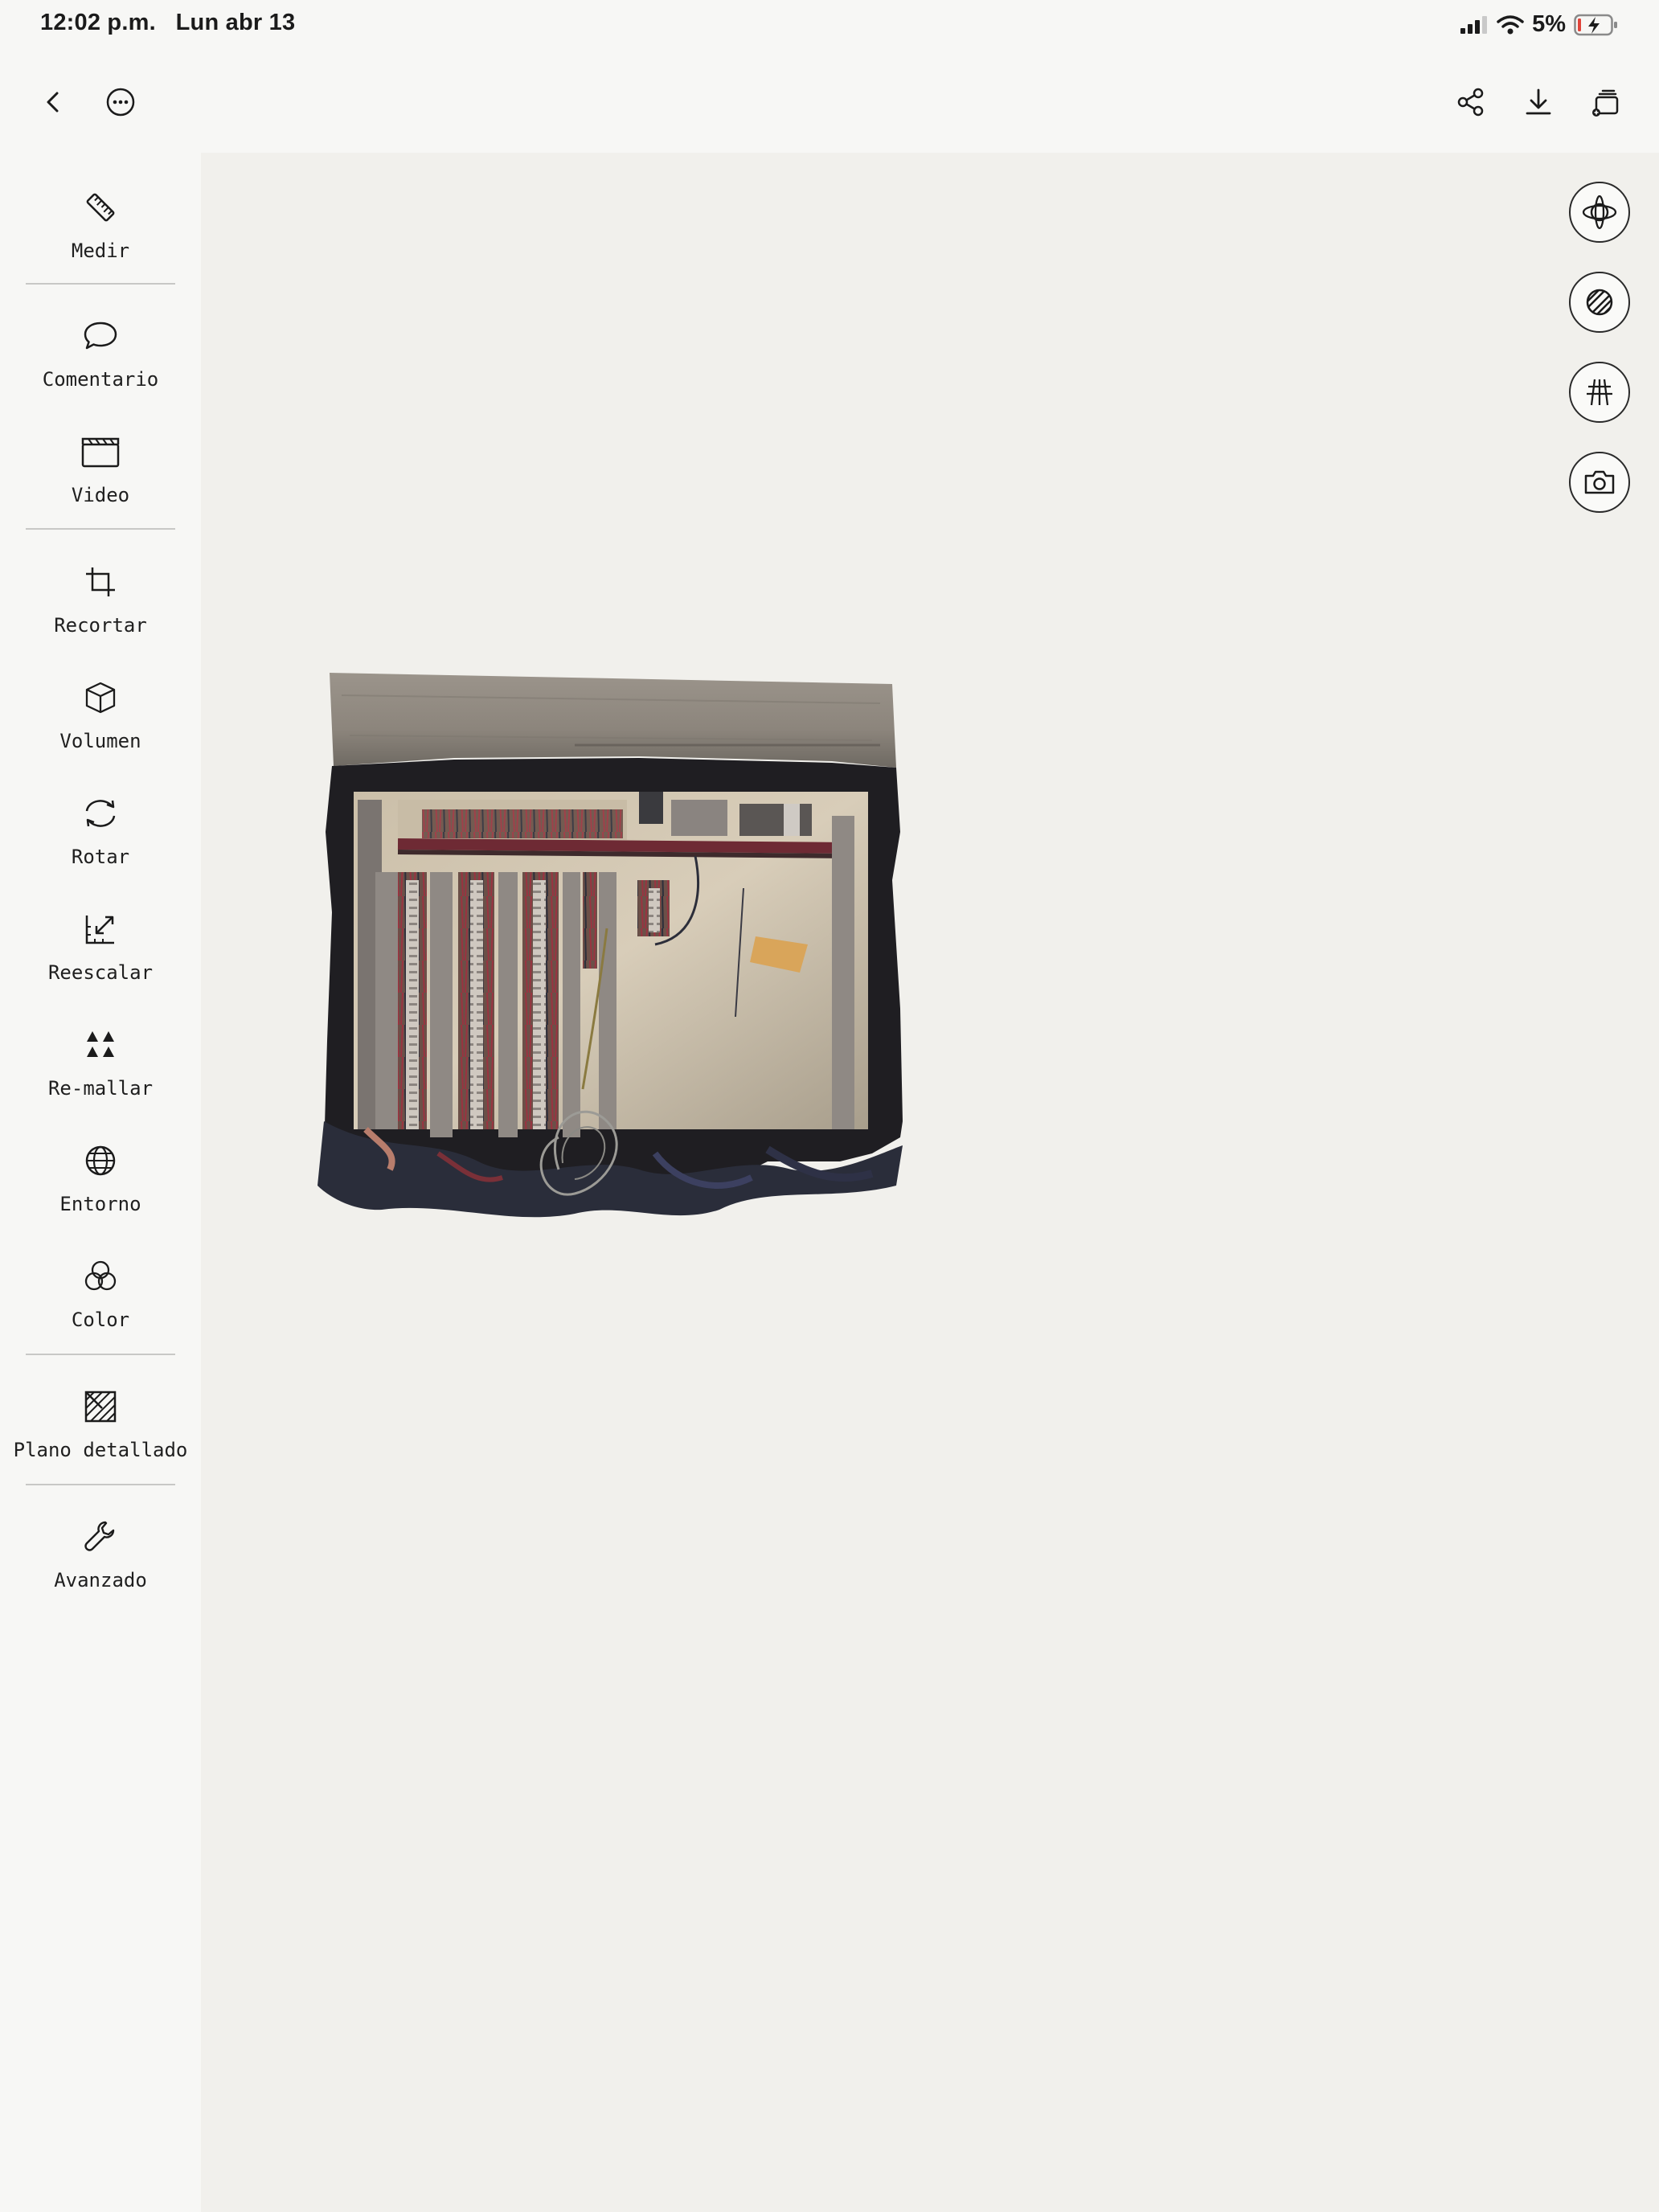 Image resolution: width=1659 pixels, height=2212 pixels. I want to click on snapshot-button, so click(1599, 482).